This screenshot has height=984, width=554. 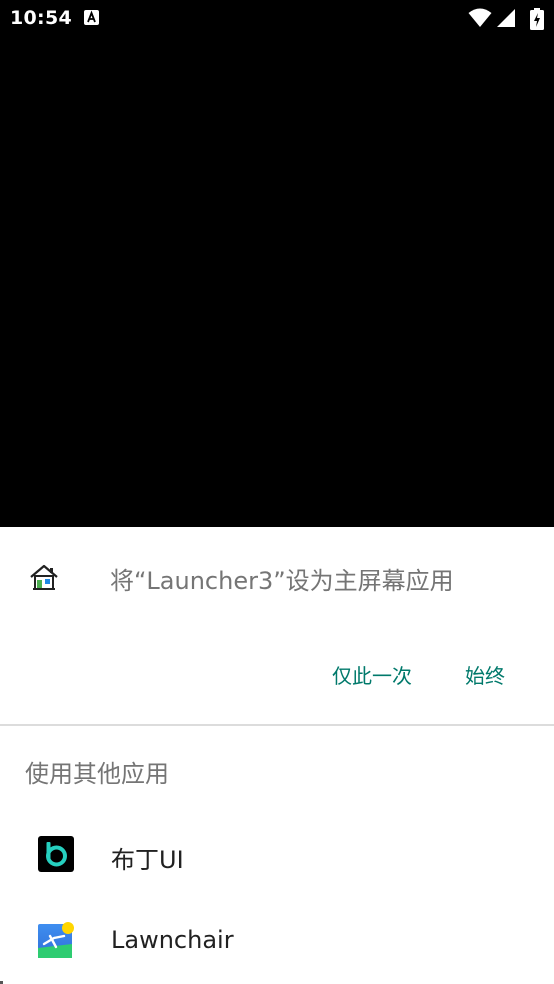 What do you see at coordinates (277, 725) in the screenshot?
I see `divider` at bounding box center [277, 725].